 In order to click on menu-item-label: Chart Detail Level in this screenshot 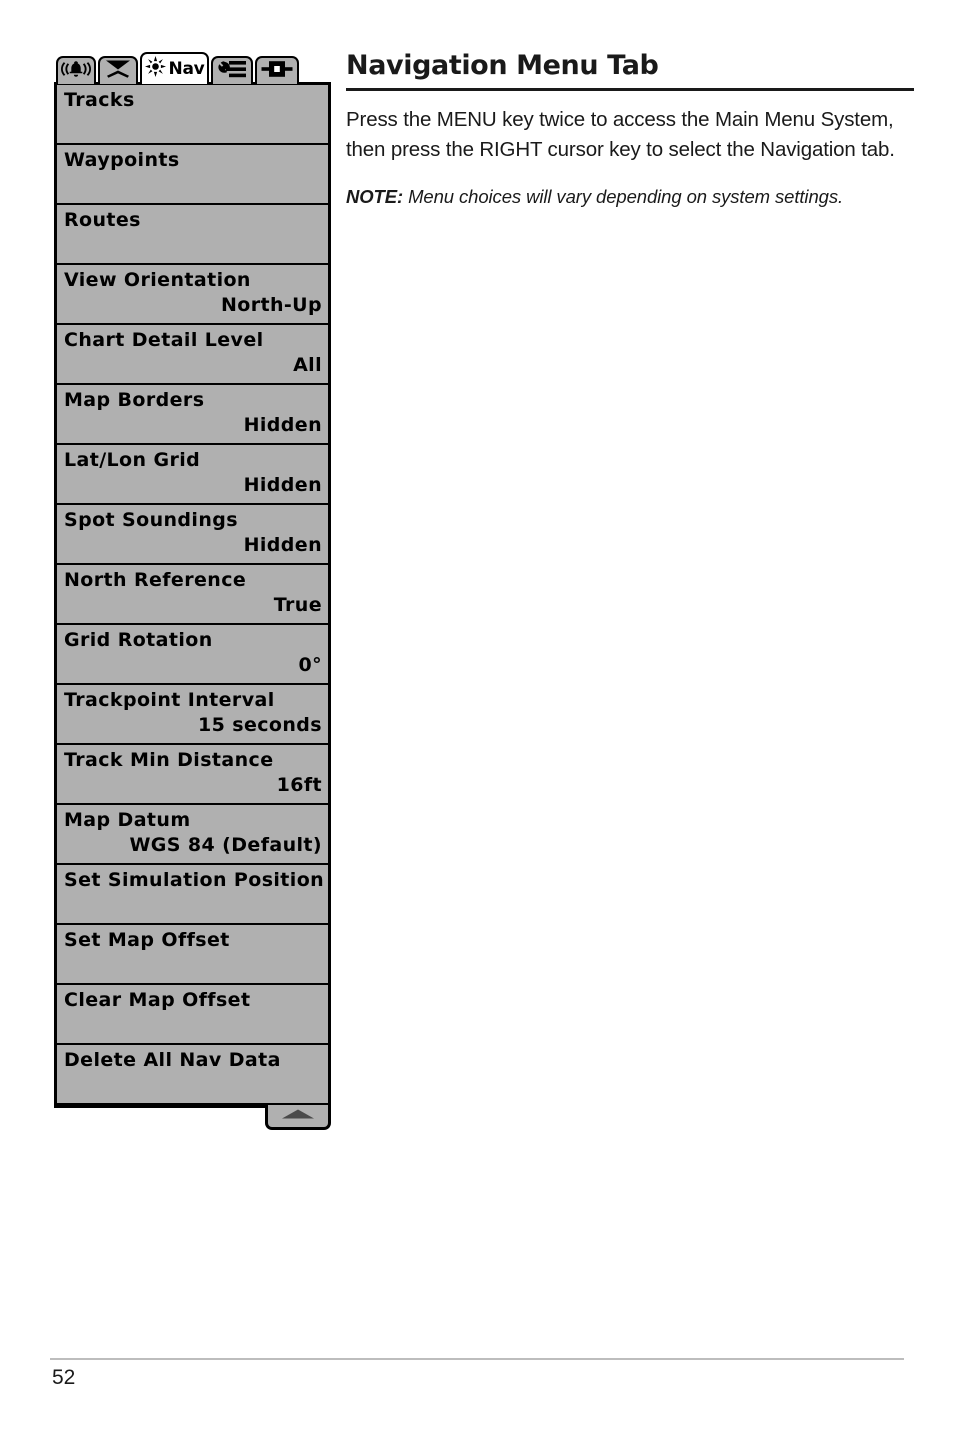, I will do `click(164, 340)`.